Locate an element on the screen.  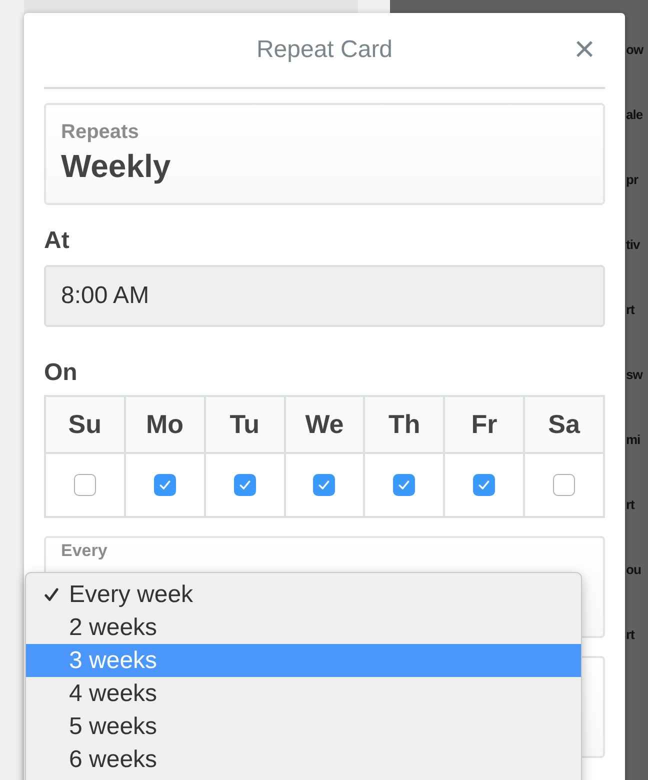
day-header: Mo is located at coordinates (166, 425).